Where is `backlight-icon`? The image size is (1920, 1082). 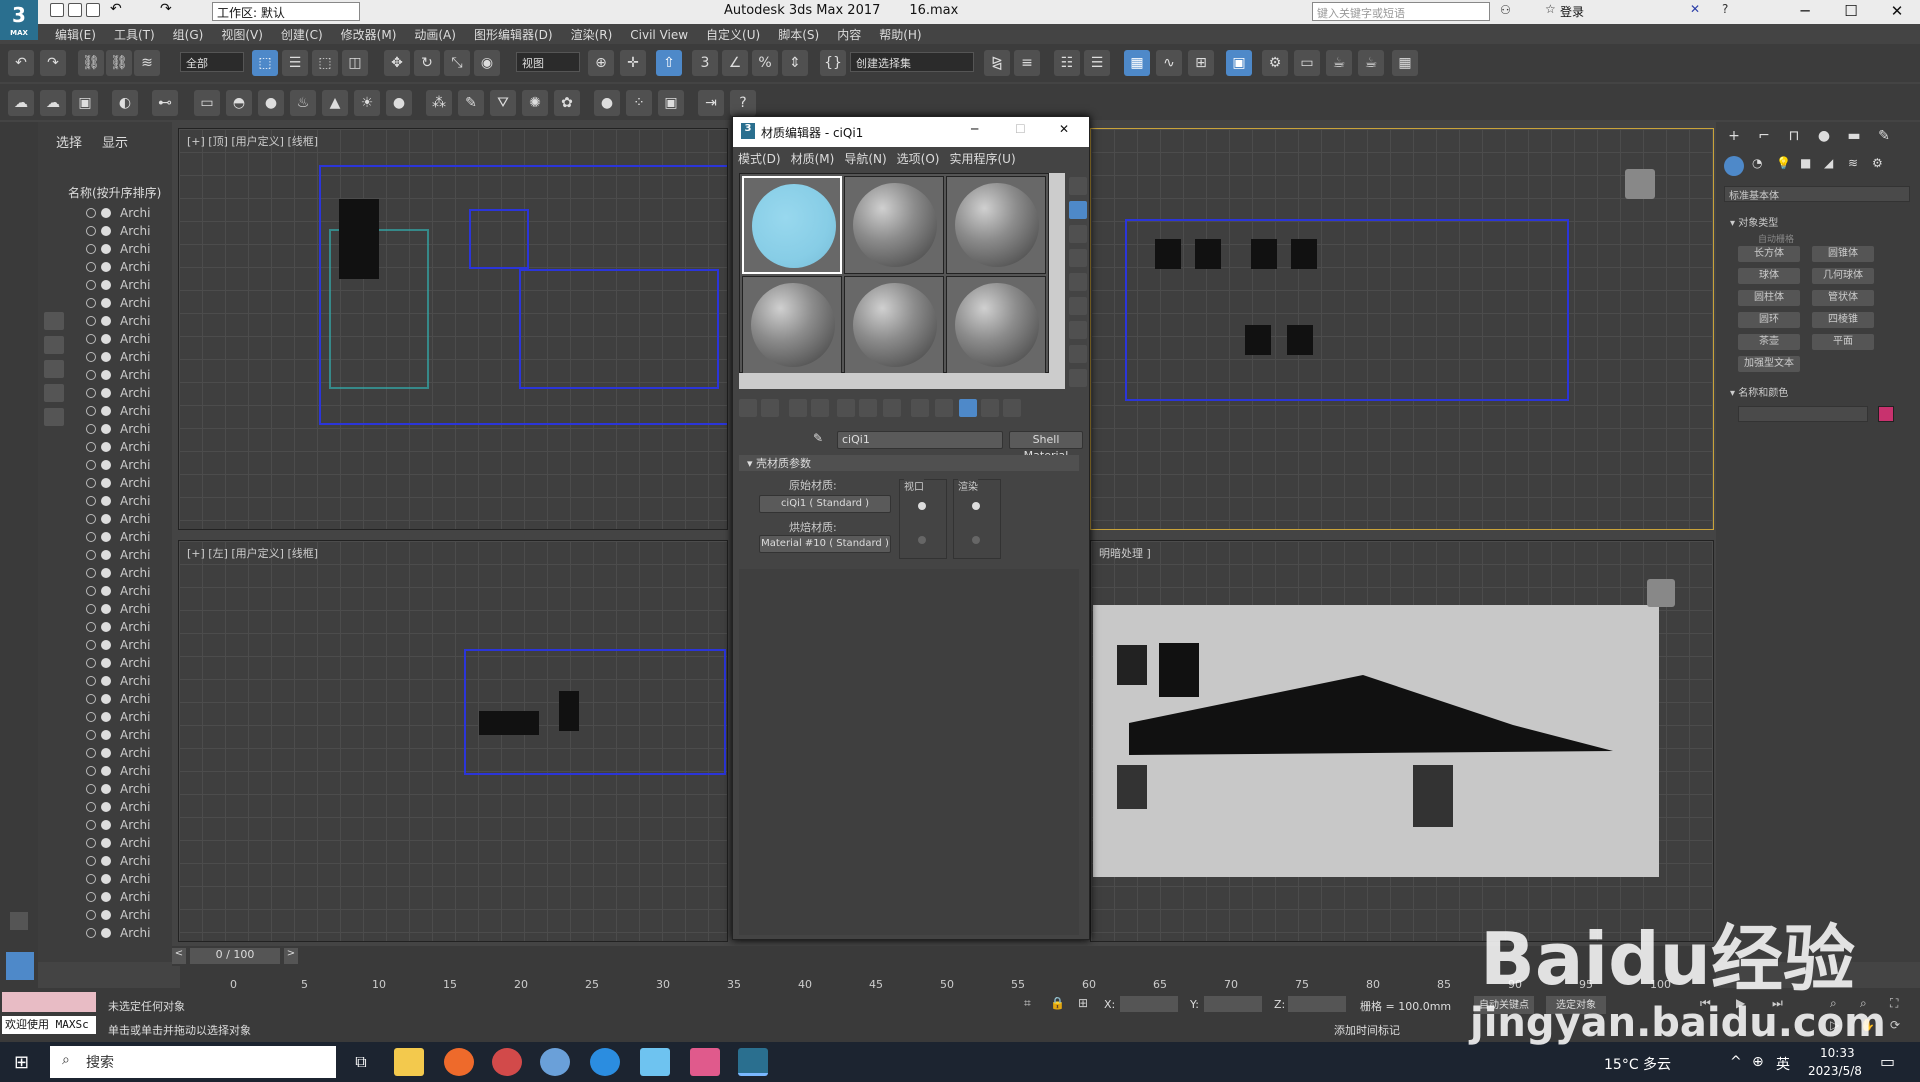
backlight-icon is located at coordinates (1078, 210).